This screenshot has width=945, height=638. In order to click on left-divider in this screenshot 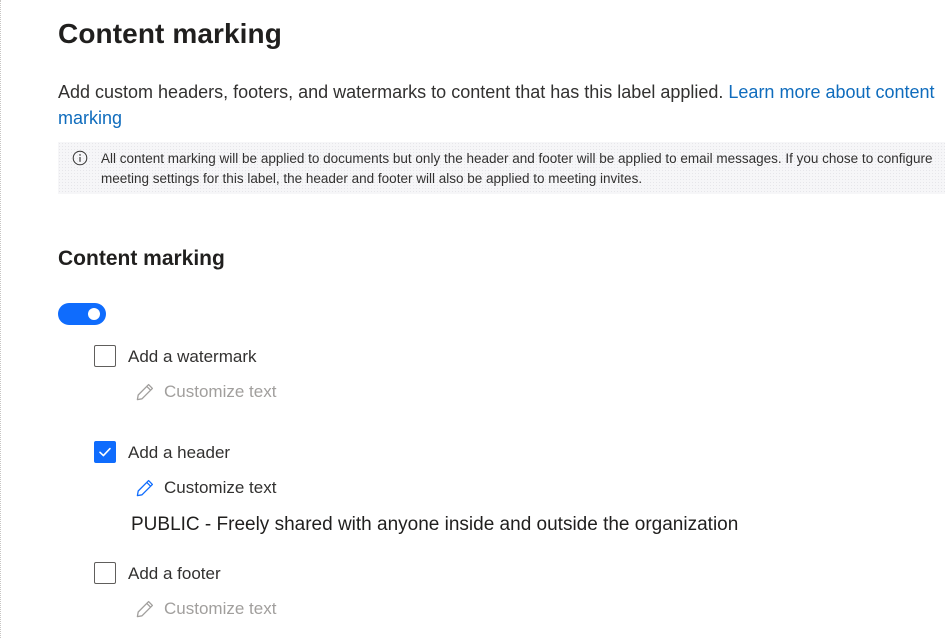, I will do `click(0, 319)`.